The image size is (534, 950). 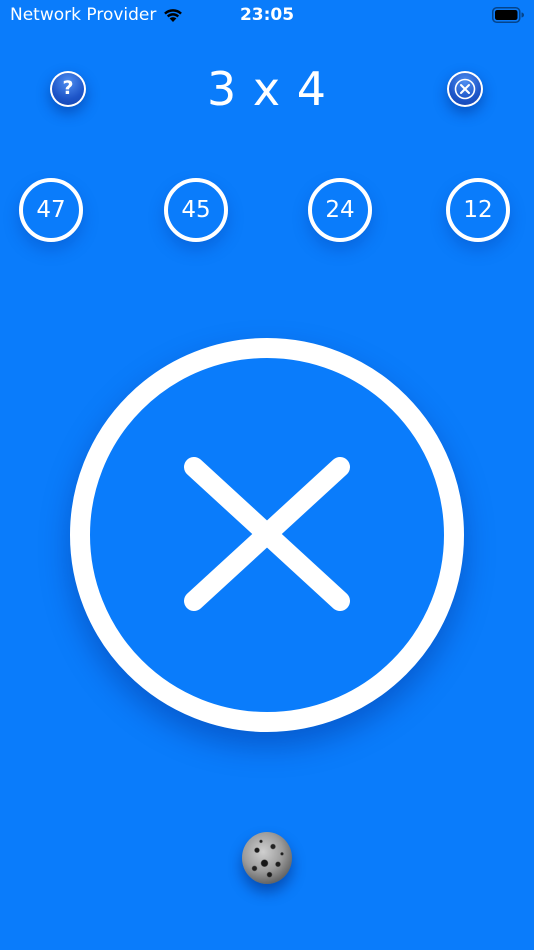 What do you see at coordinates (196, 210) in the screenshot?
I see `answer-choice-2: 45` at bounding box center [196, 210].